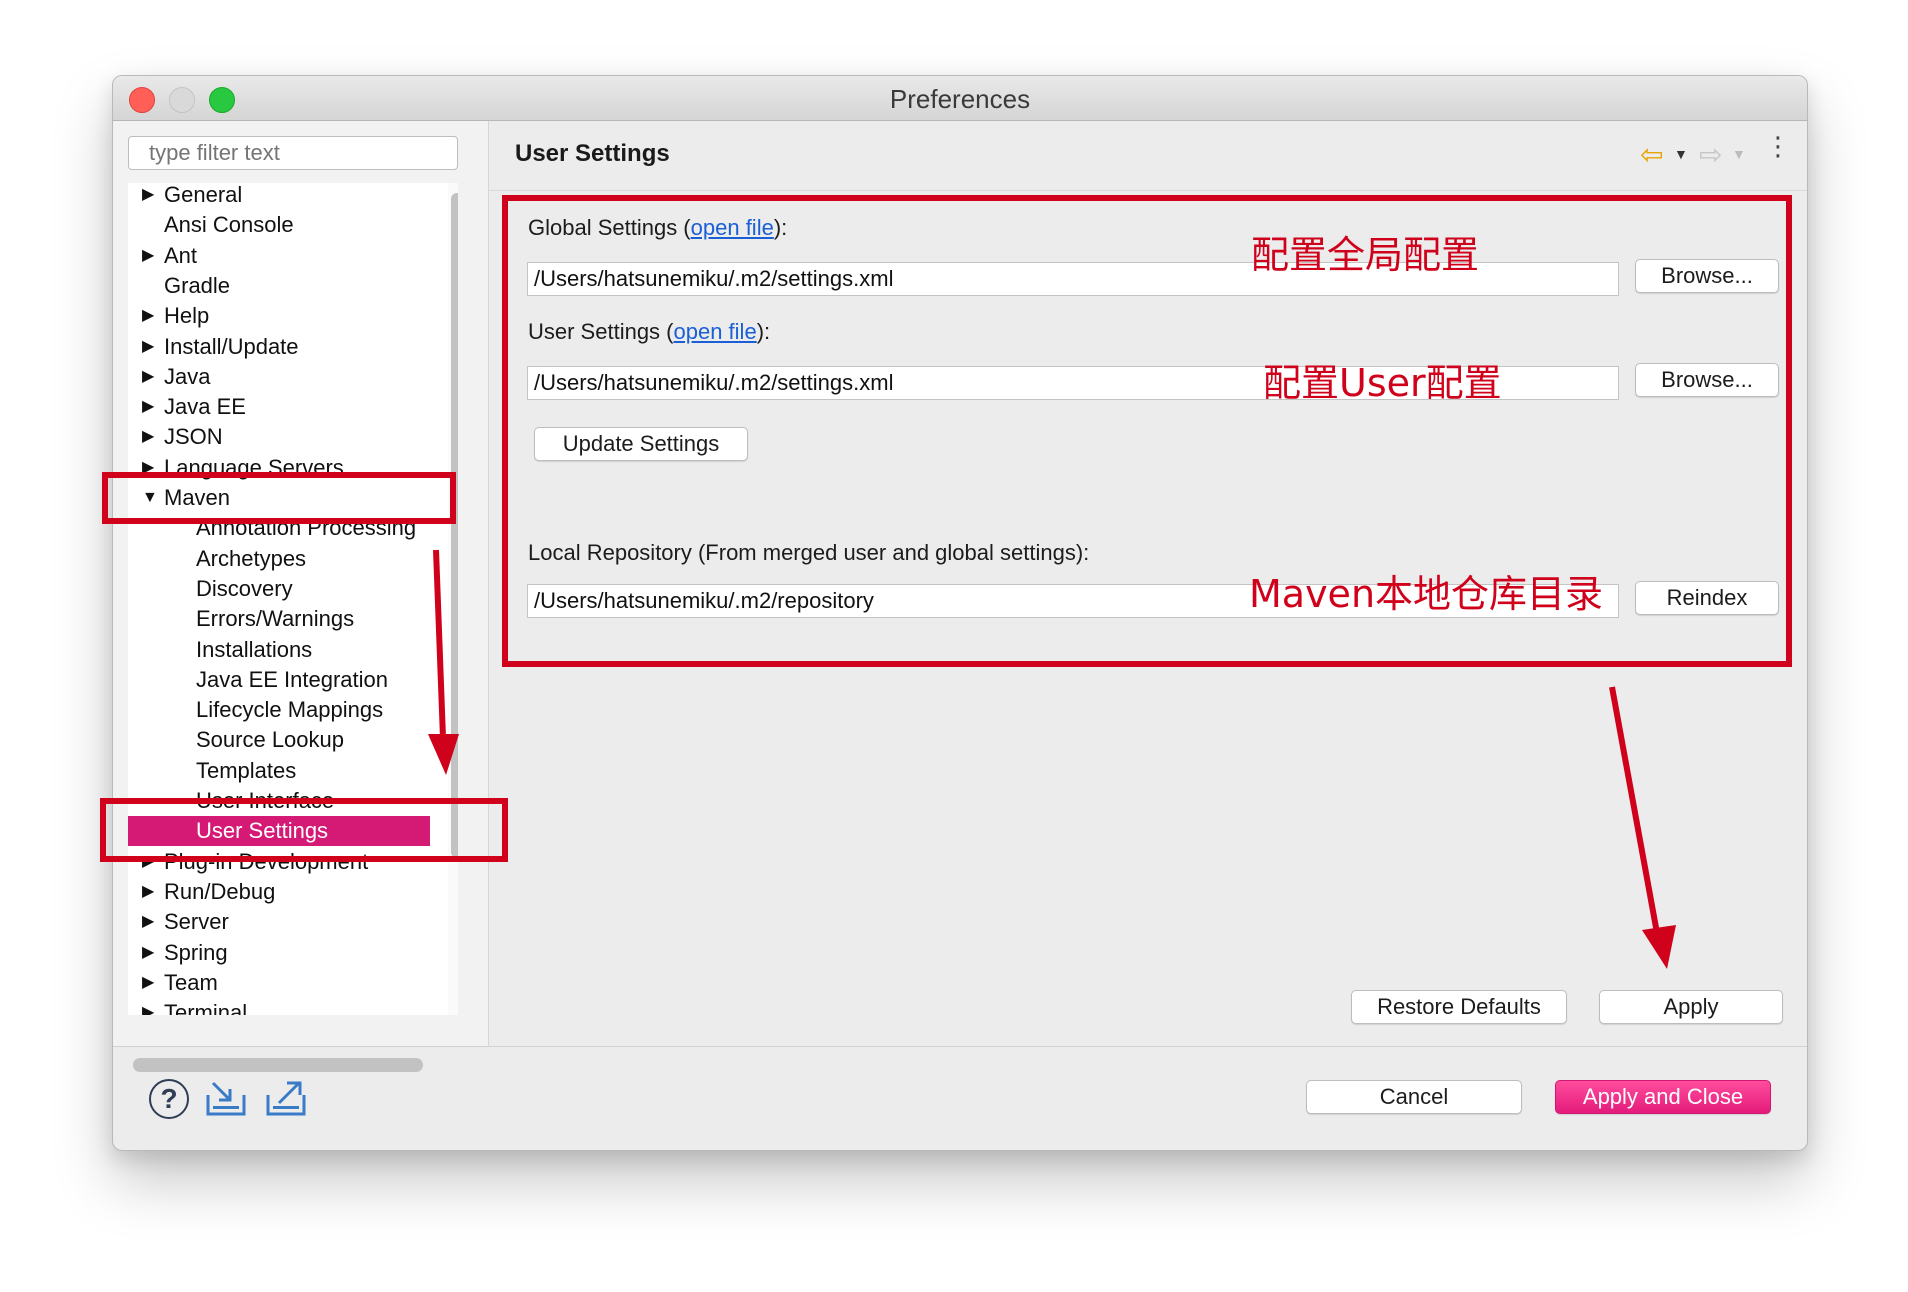 This screenshot has height=1292, width=1908. What do you see at coordinates (443, 754) in the screenshot?
I see `annotation-arrowhead-left` at bounding box center [443, 754].